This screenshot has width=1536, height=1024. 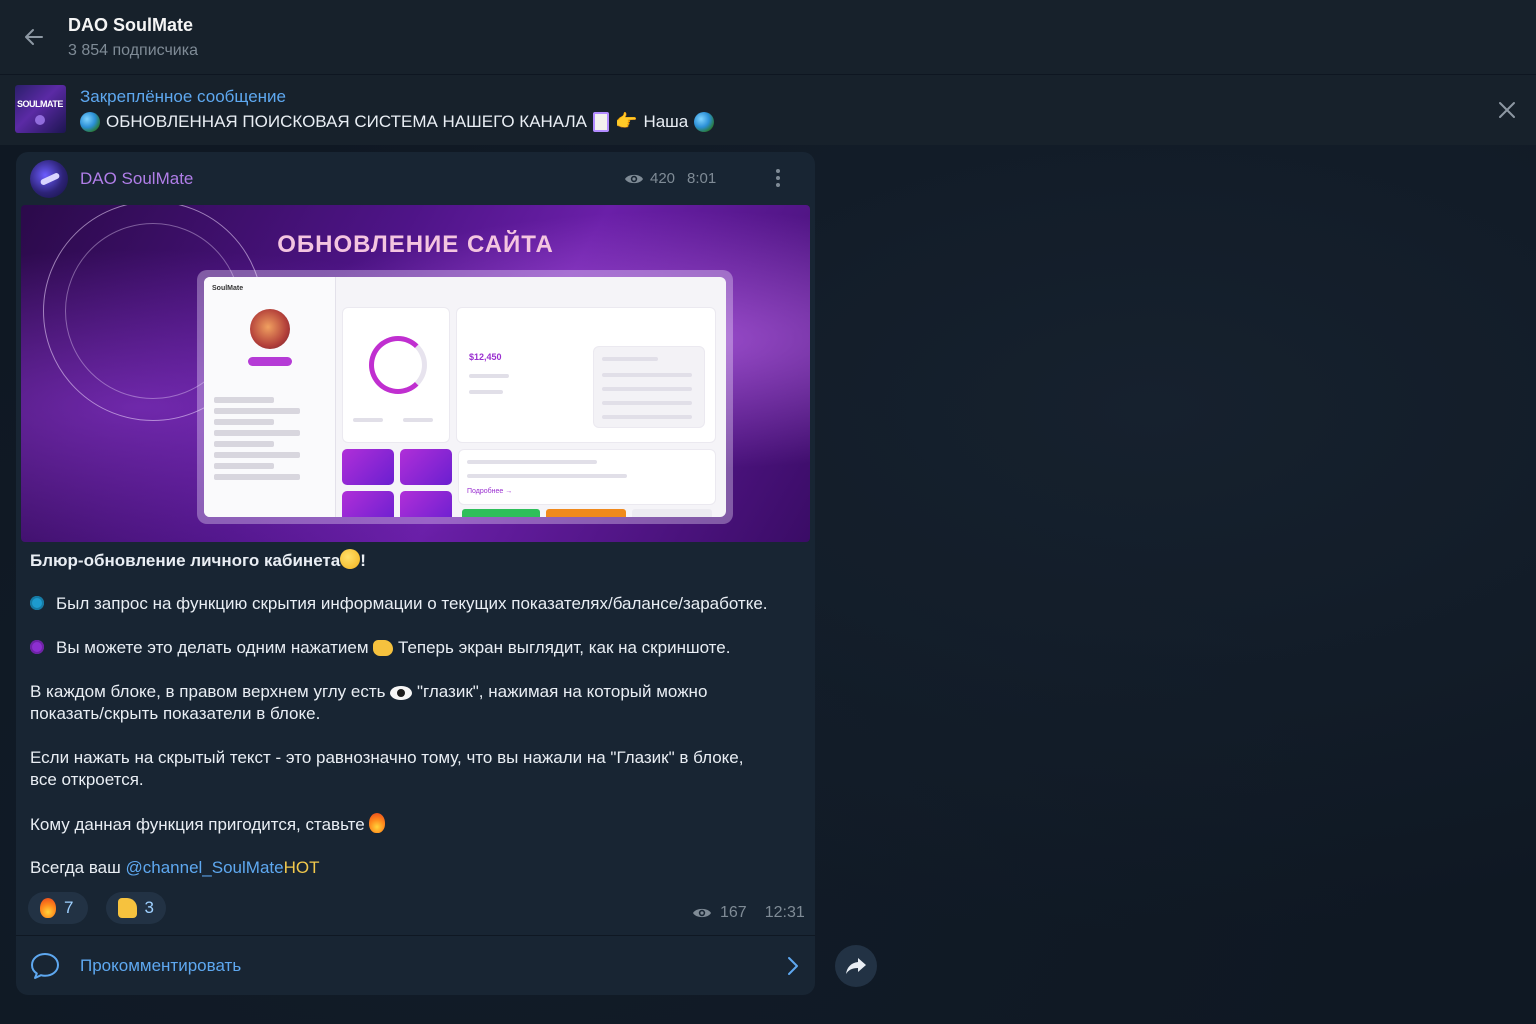 I want to click on post-author: DAO SoulMate, so click(x=136, y=179).